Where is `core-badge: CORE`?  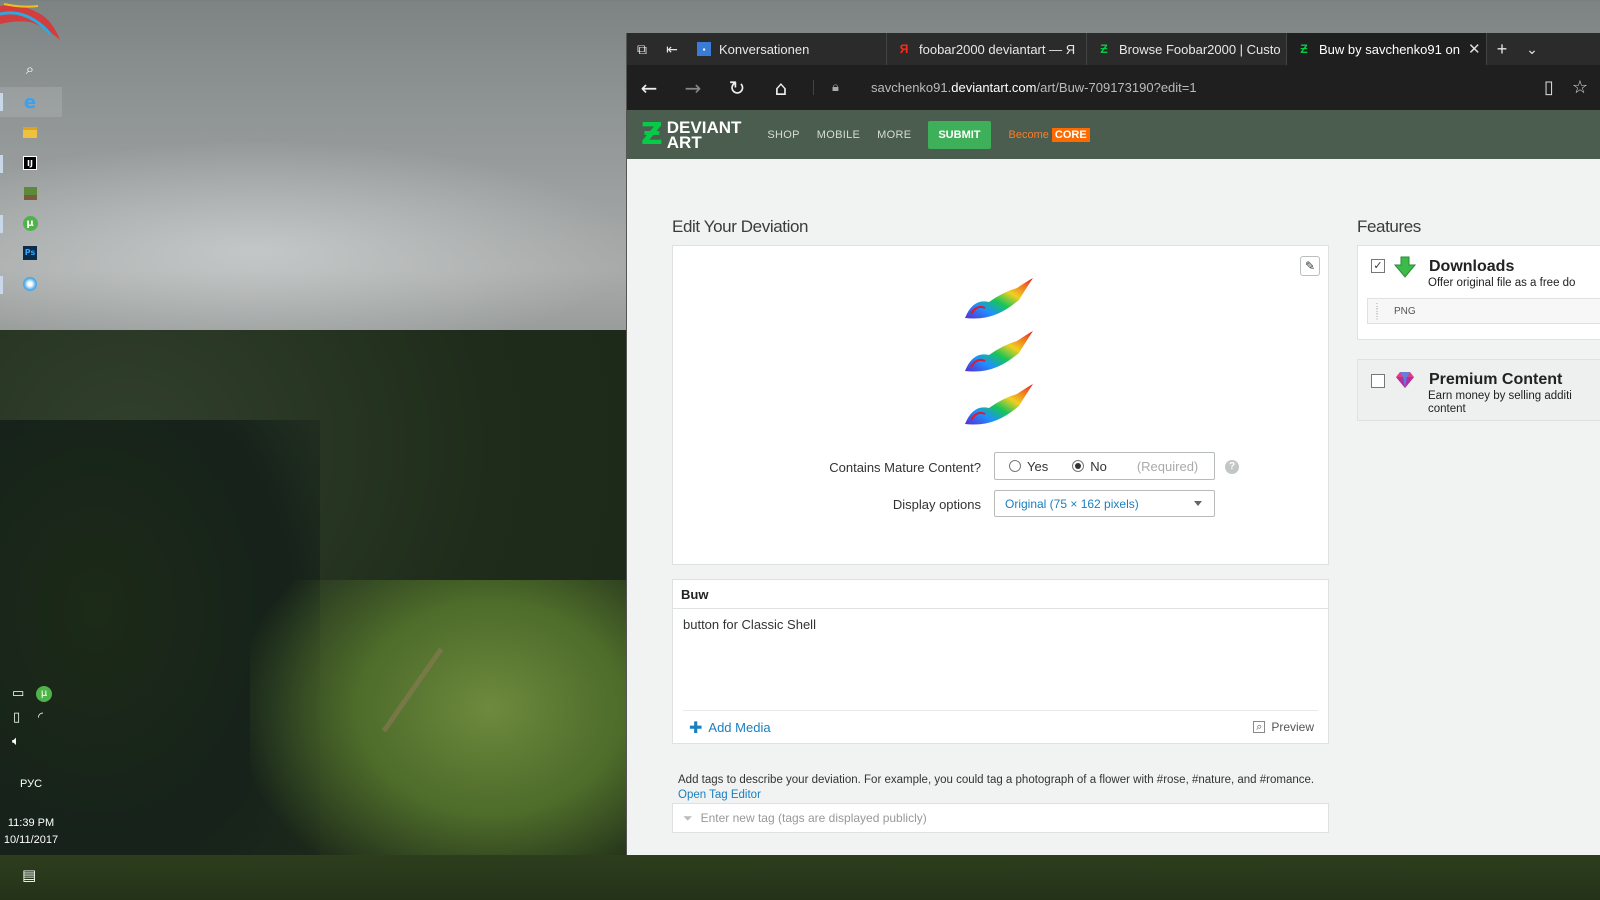
core-badge: CORE is located at coordinates (1070, 134).